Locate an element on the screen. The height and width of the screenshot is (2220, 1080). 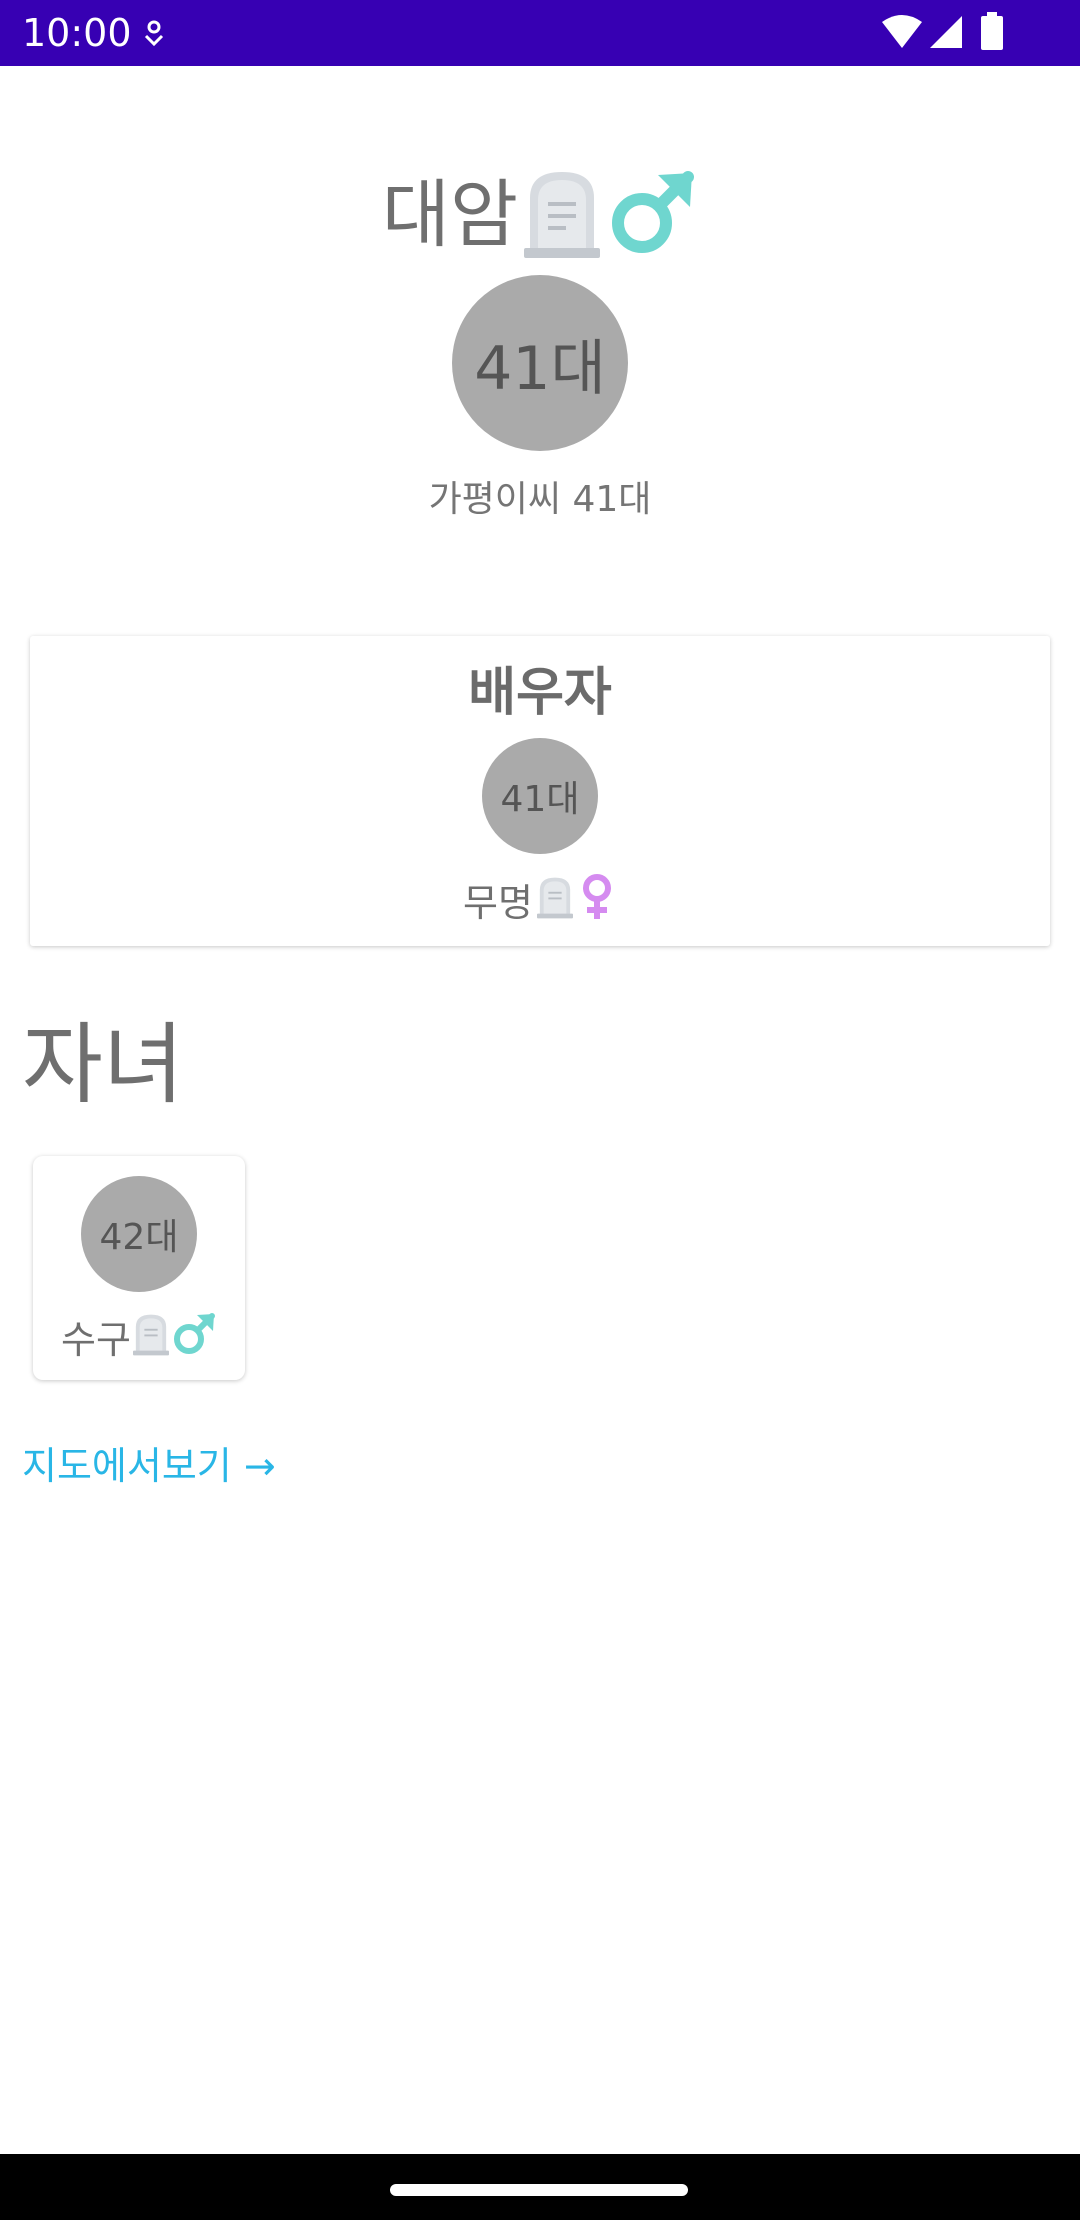
spouse-generation-label: 41대 is located at coordinates (540, 799).